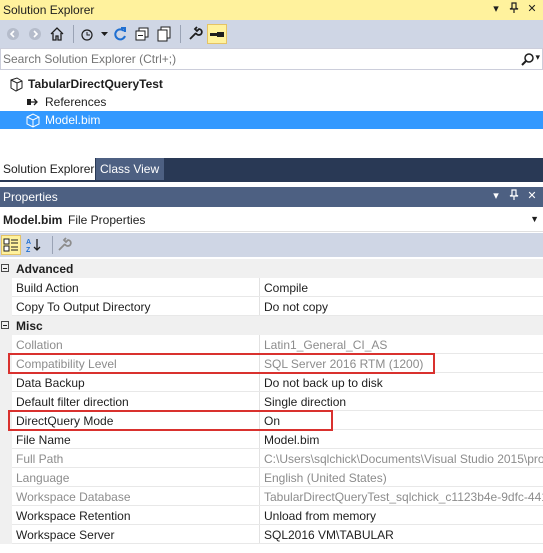  What do you see at coordinates (33, 220) in the screenshot?
I see `object-name: Model.bim` at bounding box center [33, 220].